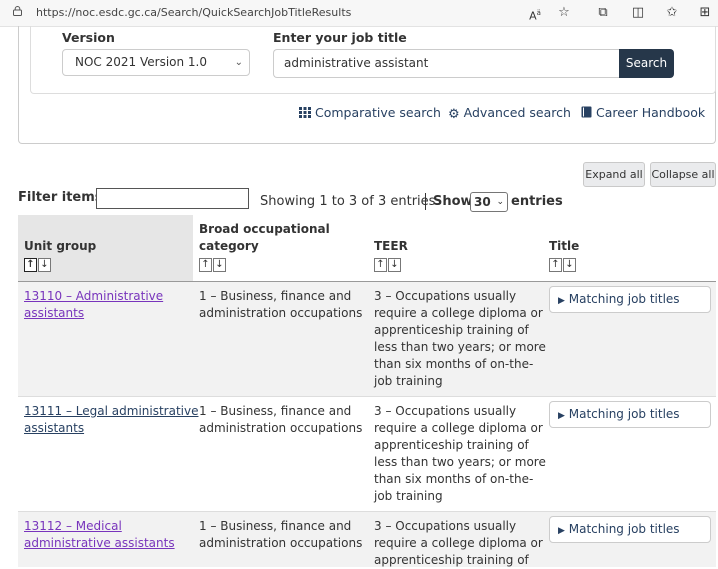  Describe the element at coordinates (172, 198) in the screenshot. I see `filter-input` at that location.